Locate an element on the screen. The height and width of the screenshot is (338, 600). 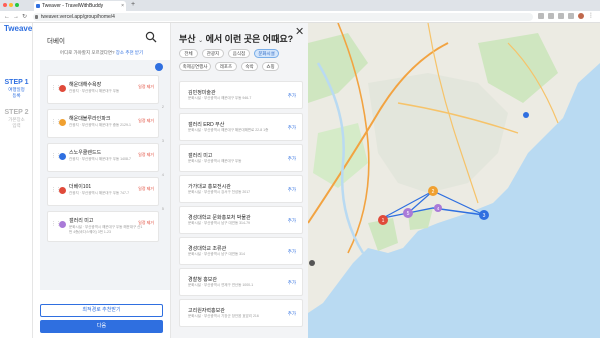
place-name: 경성대학교 문화홍보처 박물관 is located at coordinates (219, 218).